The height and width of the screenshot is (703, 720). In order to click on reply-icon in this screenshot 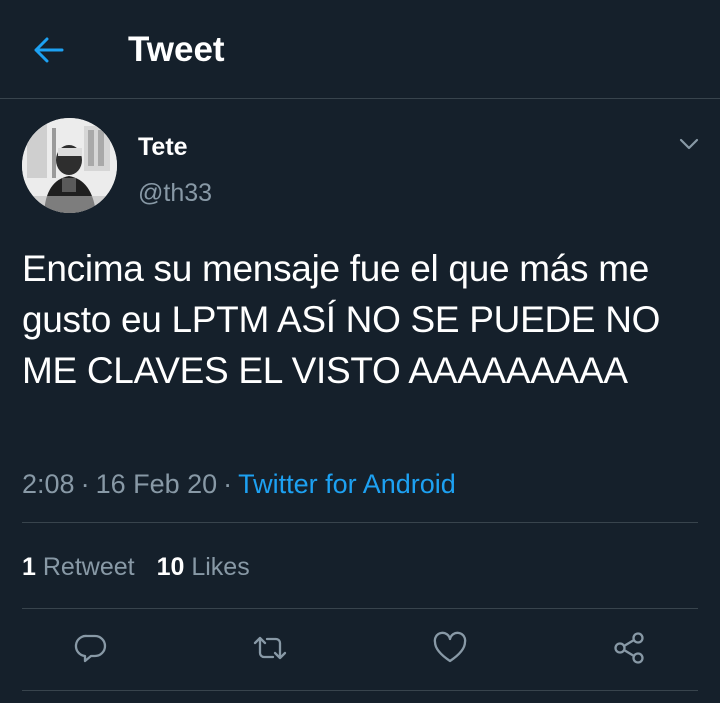, I will do `click(90, 648)`.